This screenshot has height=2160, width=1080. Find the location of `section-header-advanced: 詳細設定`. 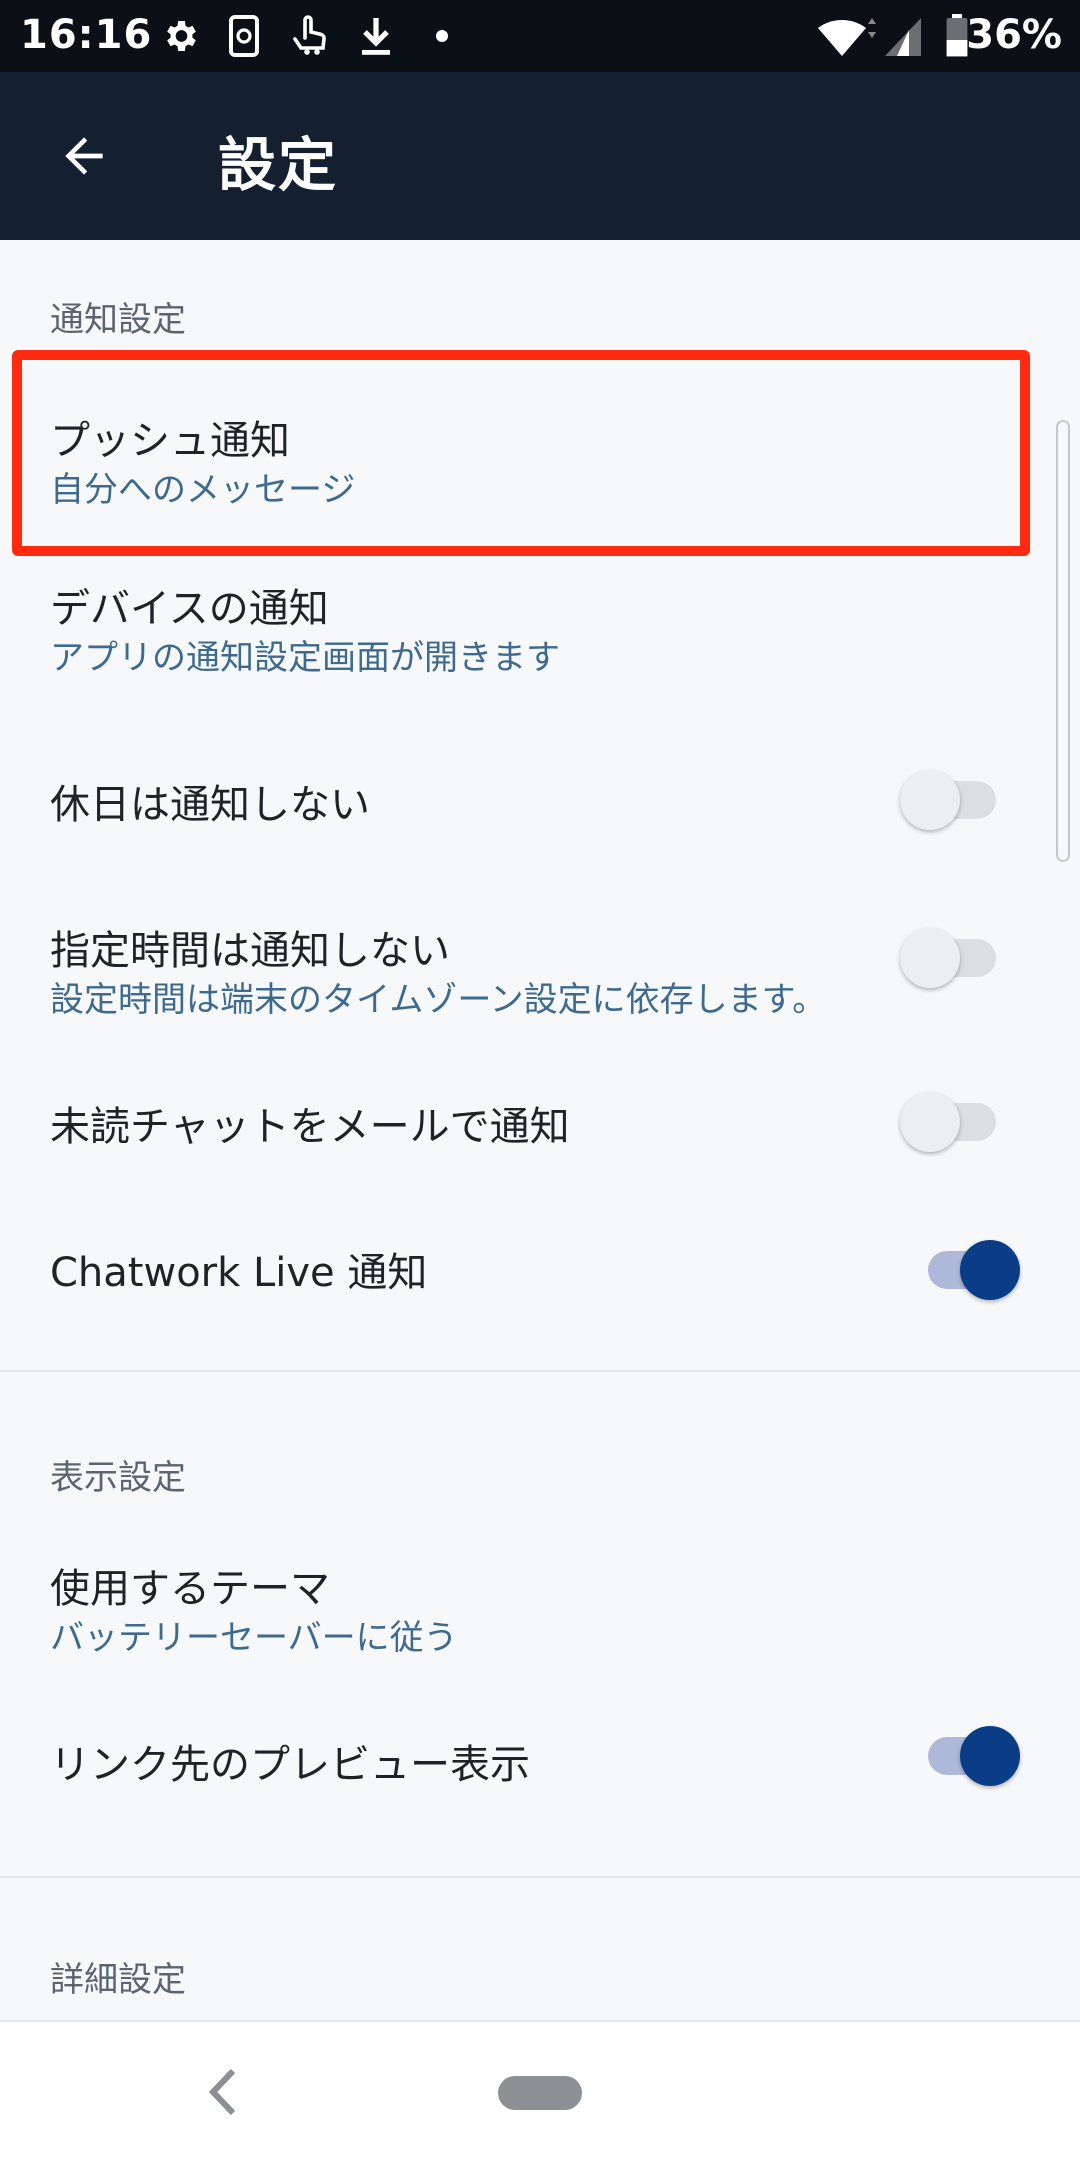

section-header-advanced: 詳細設定 is located at coordinates (118, 1980).